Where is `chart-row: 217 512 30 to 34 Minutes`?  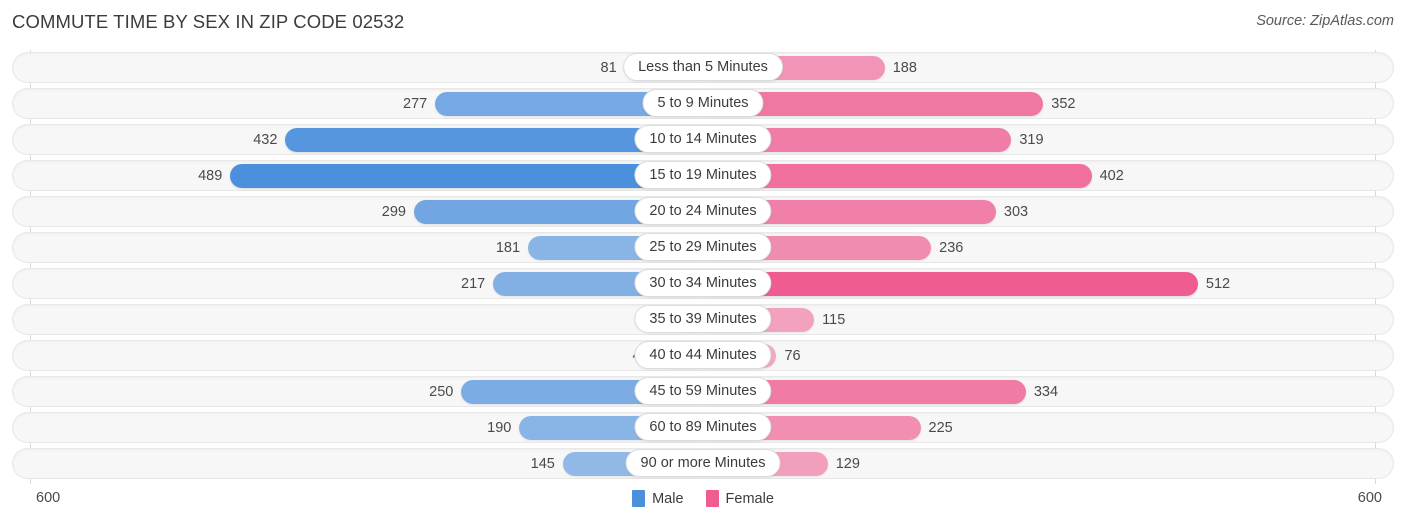 chart-row: 217 512 30 to 34 Minutes is located at coordinates (703, 284).